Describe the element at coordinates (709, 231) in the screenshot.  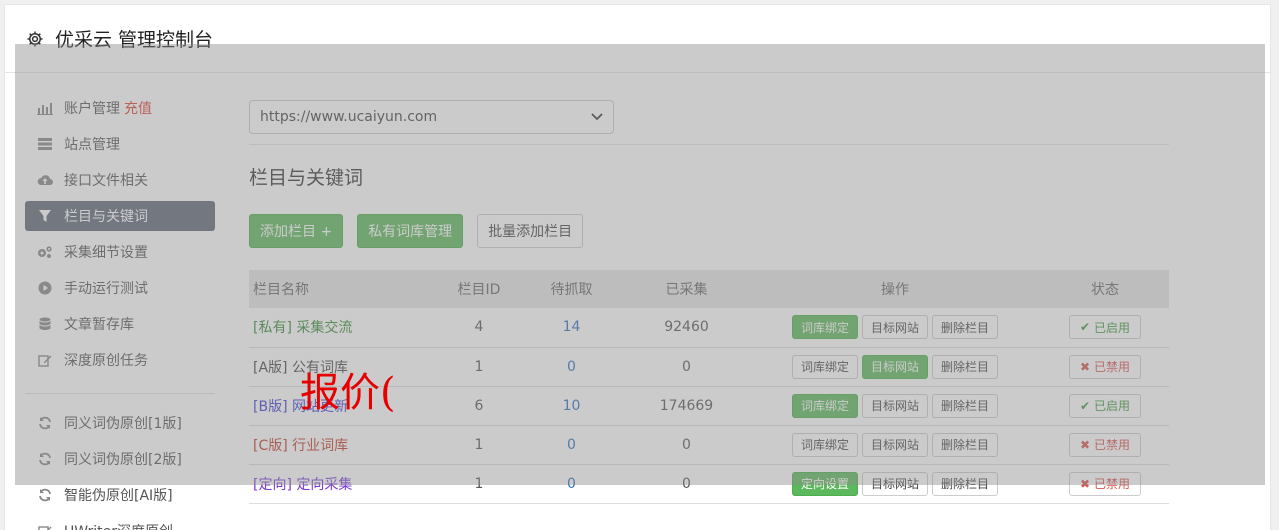
I see `action-buttons: 添加栏目 + 私有词库管理 批量添加栏目` at that location.